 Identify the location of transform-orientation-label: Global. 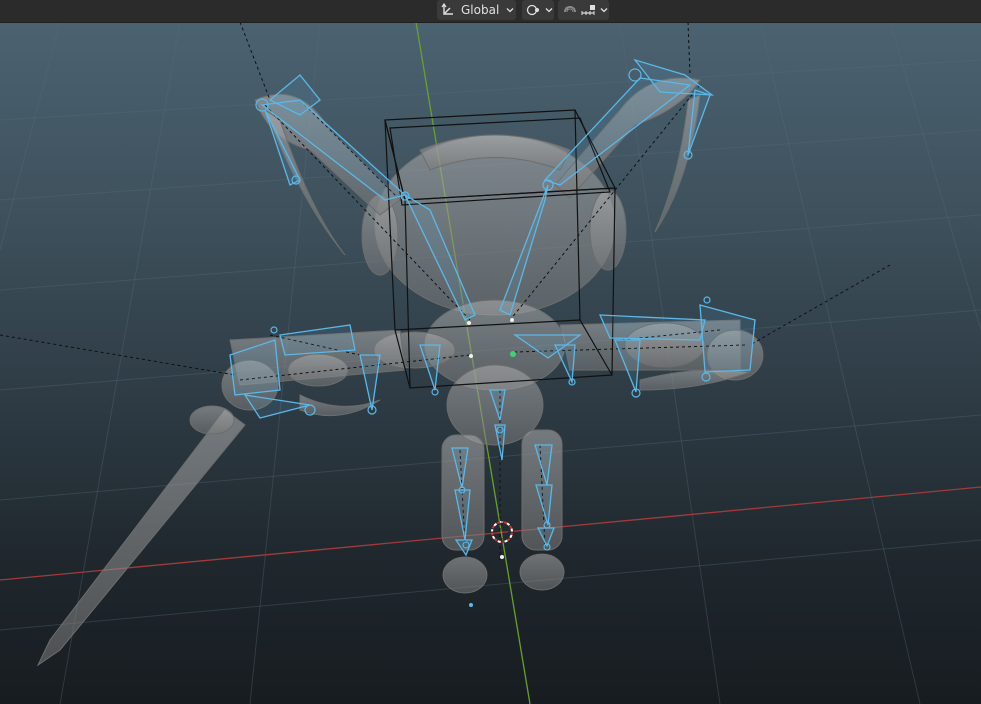
(480, 10).